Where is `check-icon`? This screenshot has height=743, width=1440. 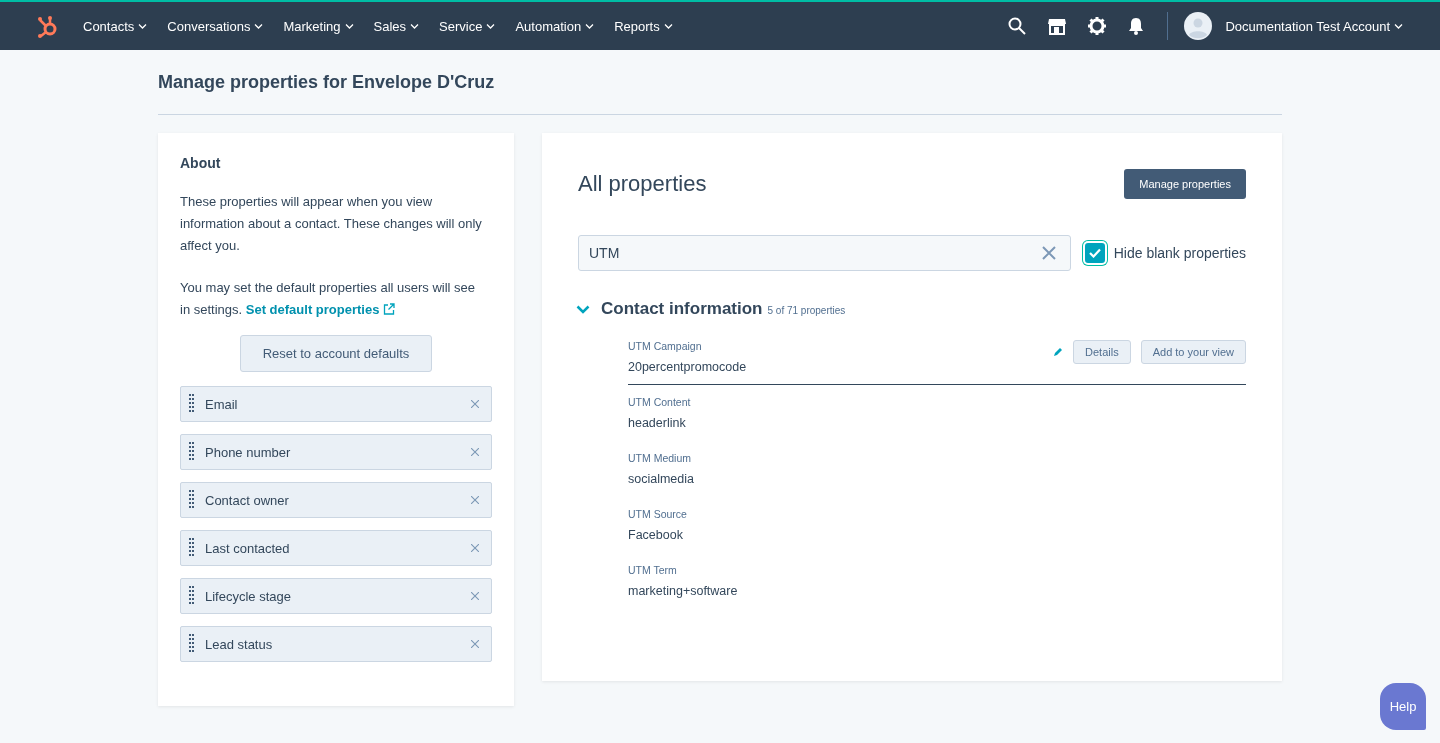 check-icon is located at coordinates (1094, 253).